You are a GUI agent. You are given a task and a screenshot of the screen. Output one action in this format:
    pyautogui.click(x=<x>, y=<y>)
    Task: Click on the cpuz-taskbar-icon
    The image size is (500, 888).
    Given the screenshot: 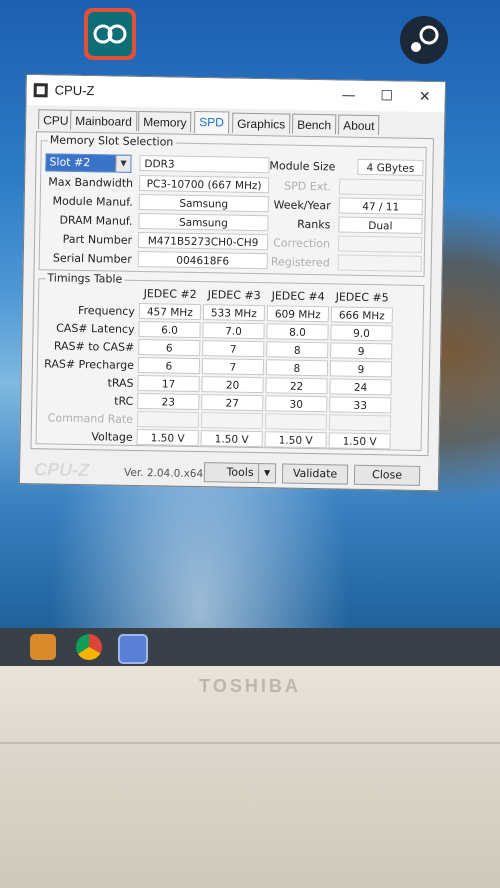 What is the action you would take?
    pyautogui.click(x=133, y=649)
    